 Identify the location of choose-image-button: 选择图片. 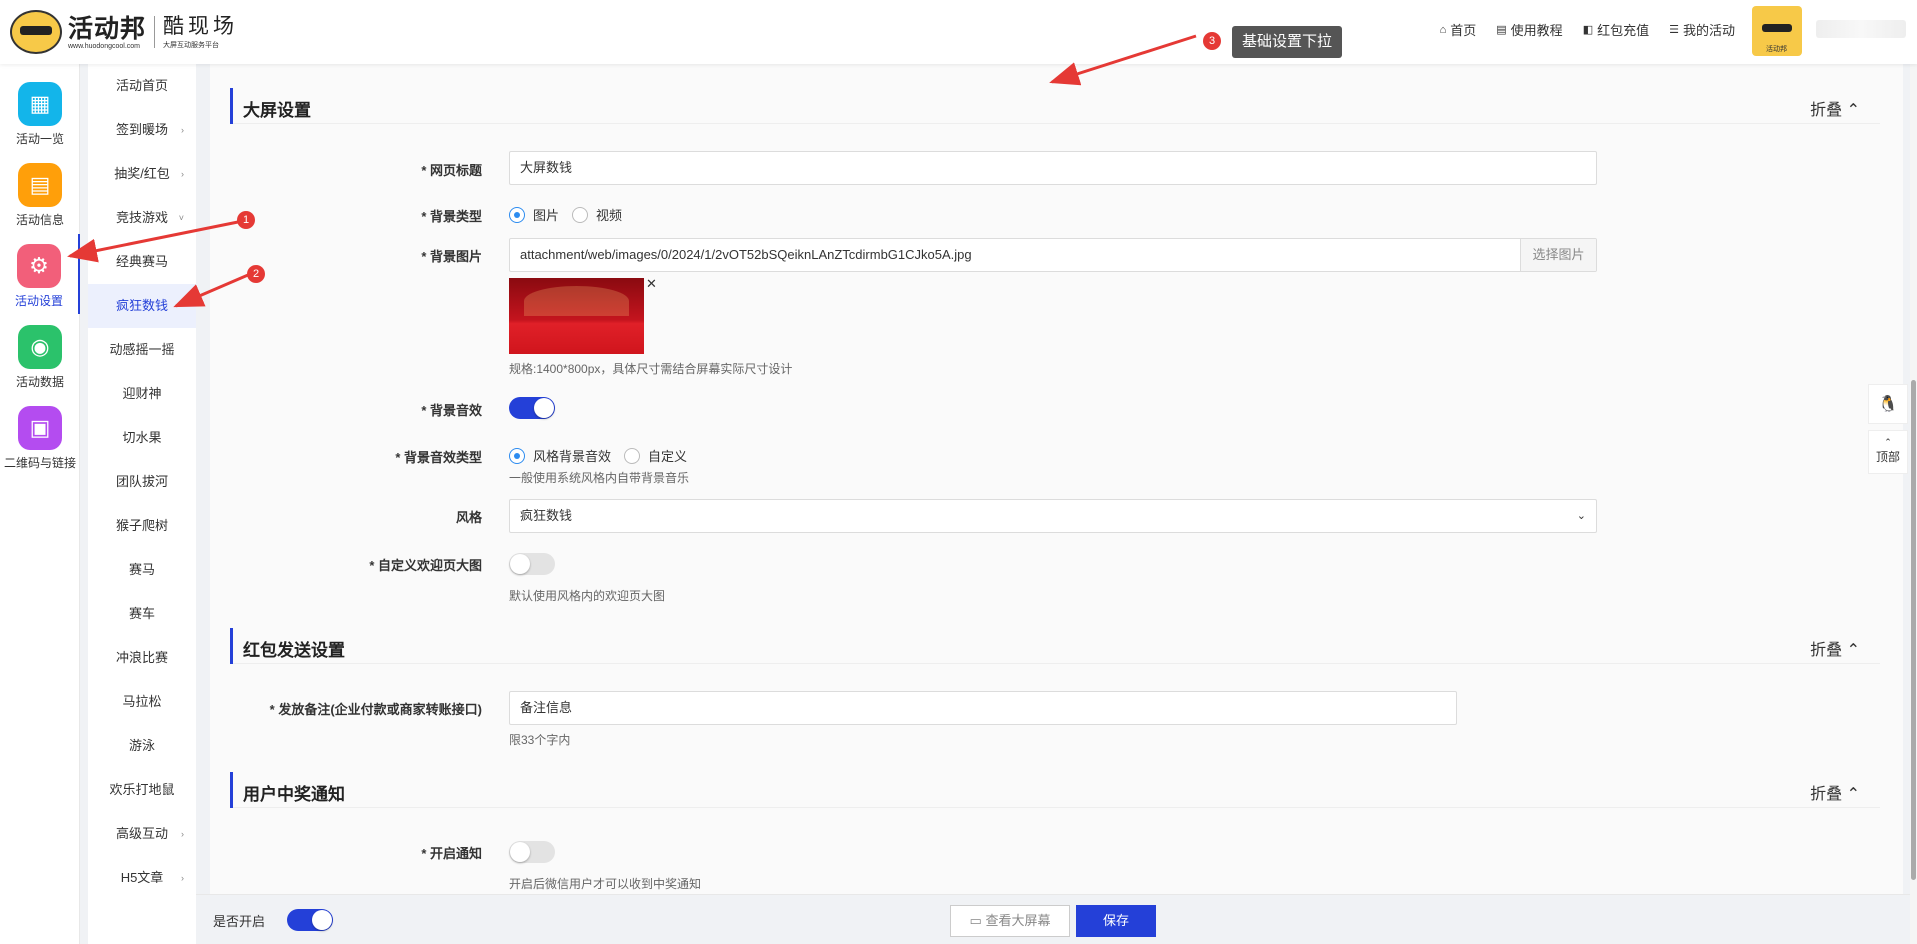
(1558, 255).